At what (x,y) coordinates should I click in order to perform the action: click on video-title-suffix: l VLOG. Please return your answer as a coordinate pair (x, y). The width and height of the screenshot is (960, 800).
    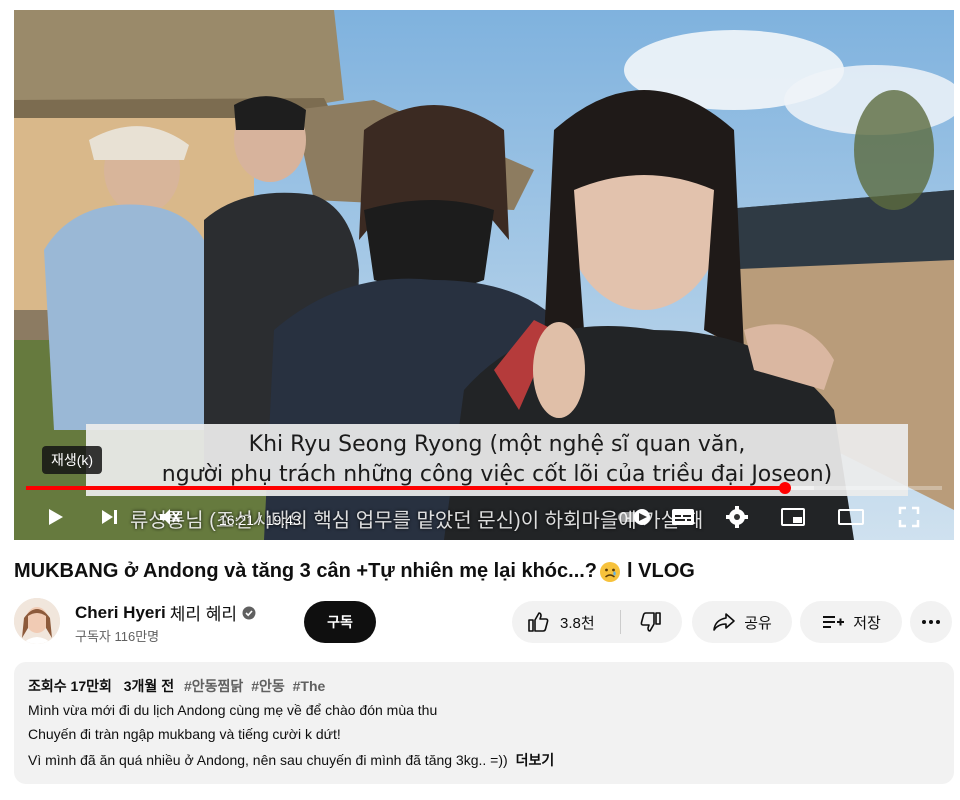
    Looking at the image, I should click on (661, 571).